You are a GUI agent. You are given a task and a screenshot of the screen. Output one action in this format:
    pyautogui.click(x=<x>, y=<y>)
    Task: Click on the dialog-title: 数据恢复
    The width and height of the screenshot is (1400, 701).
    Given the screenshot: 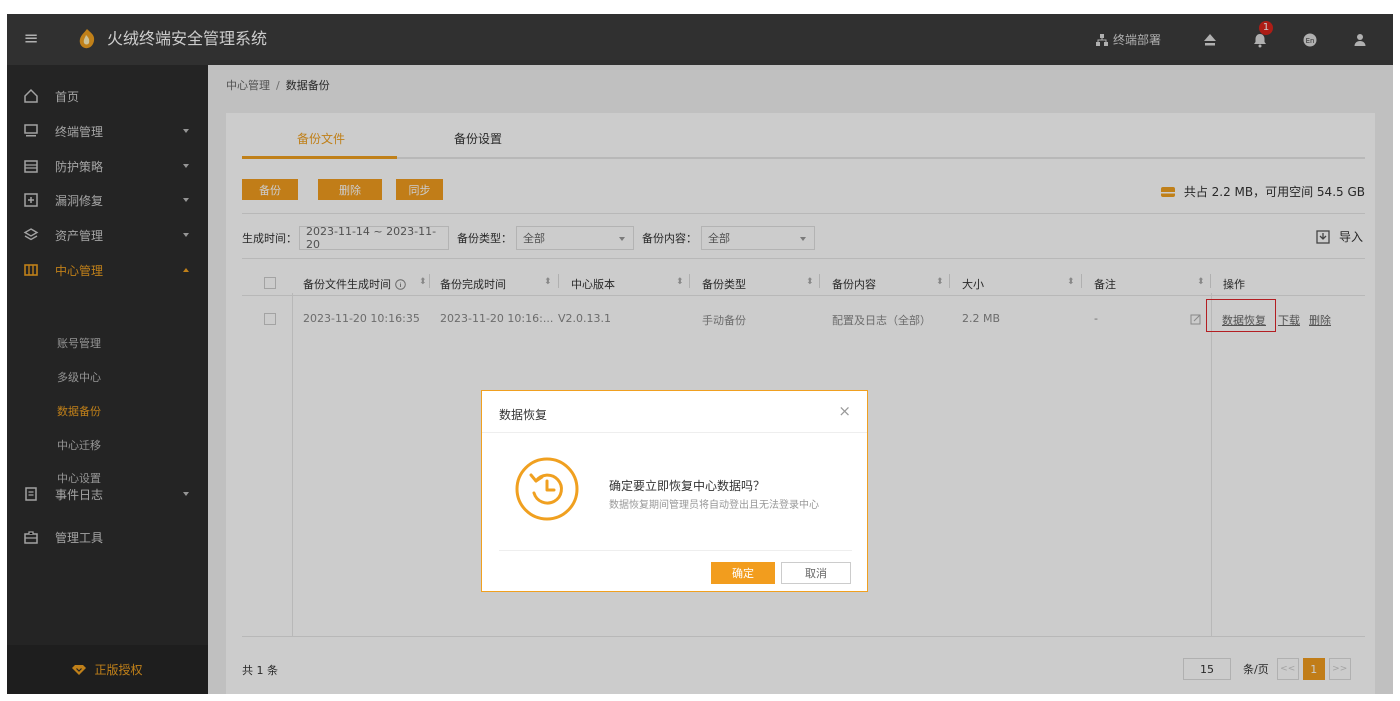 What is the action you would take?
    pyautogui.click(x=523, y=415)
    